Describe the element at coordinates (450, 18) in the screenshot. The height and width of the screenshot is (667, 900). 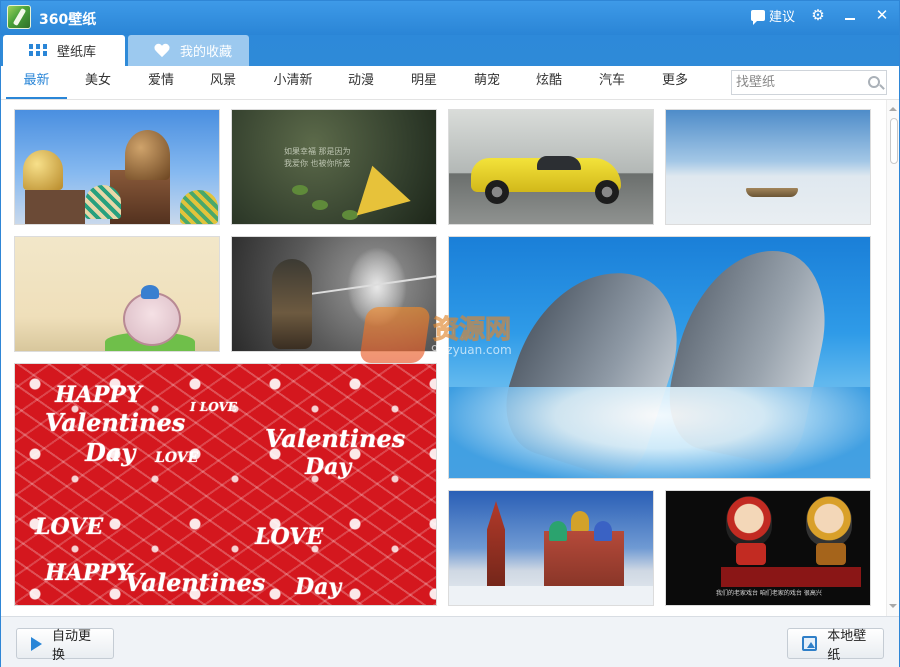
I see `title-bar: 360壁纸 建议 ⚙ ✕` at that location.